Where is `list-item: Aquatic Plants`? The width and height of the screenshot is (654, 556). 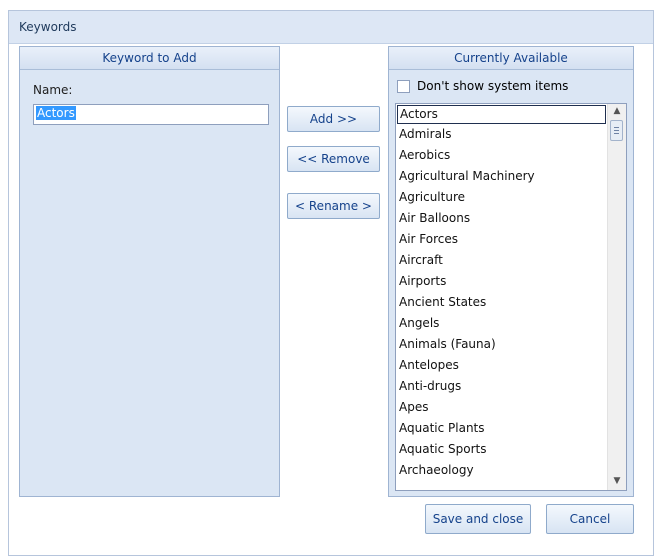
list-item: Aquatic Plants is located at coordinates (502, 428).